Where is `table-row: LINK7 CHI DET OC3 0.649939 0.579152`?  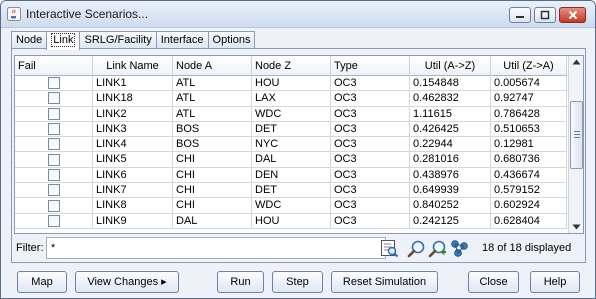 table-row: LINK7 CHI DET OC3 0.649939 0.579152 is located at coordinates (291, 191).